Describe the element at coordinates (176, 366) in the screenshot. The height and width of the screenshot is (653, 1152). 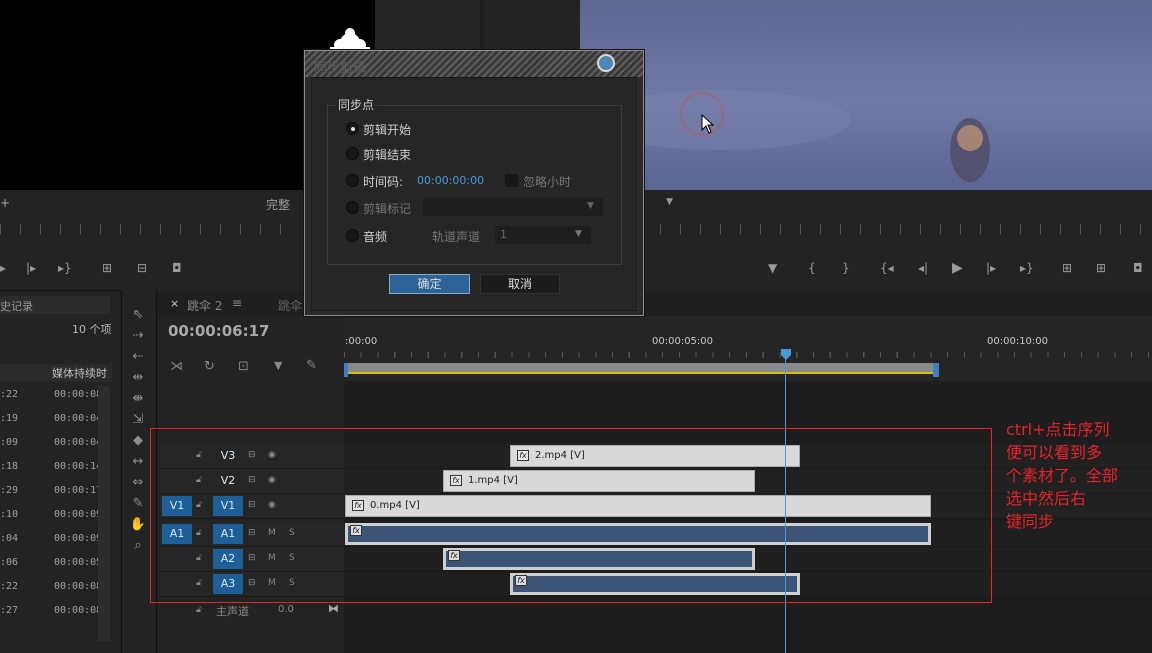
I see `snap-icon: ⋊` at that location.